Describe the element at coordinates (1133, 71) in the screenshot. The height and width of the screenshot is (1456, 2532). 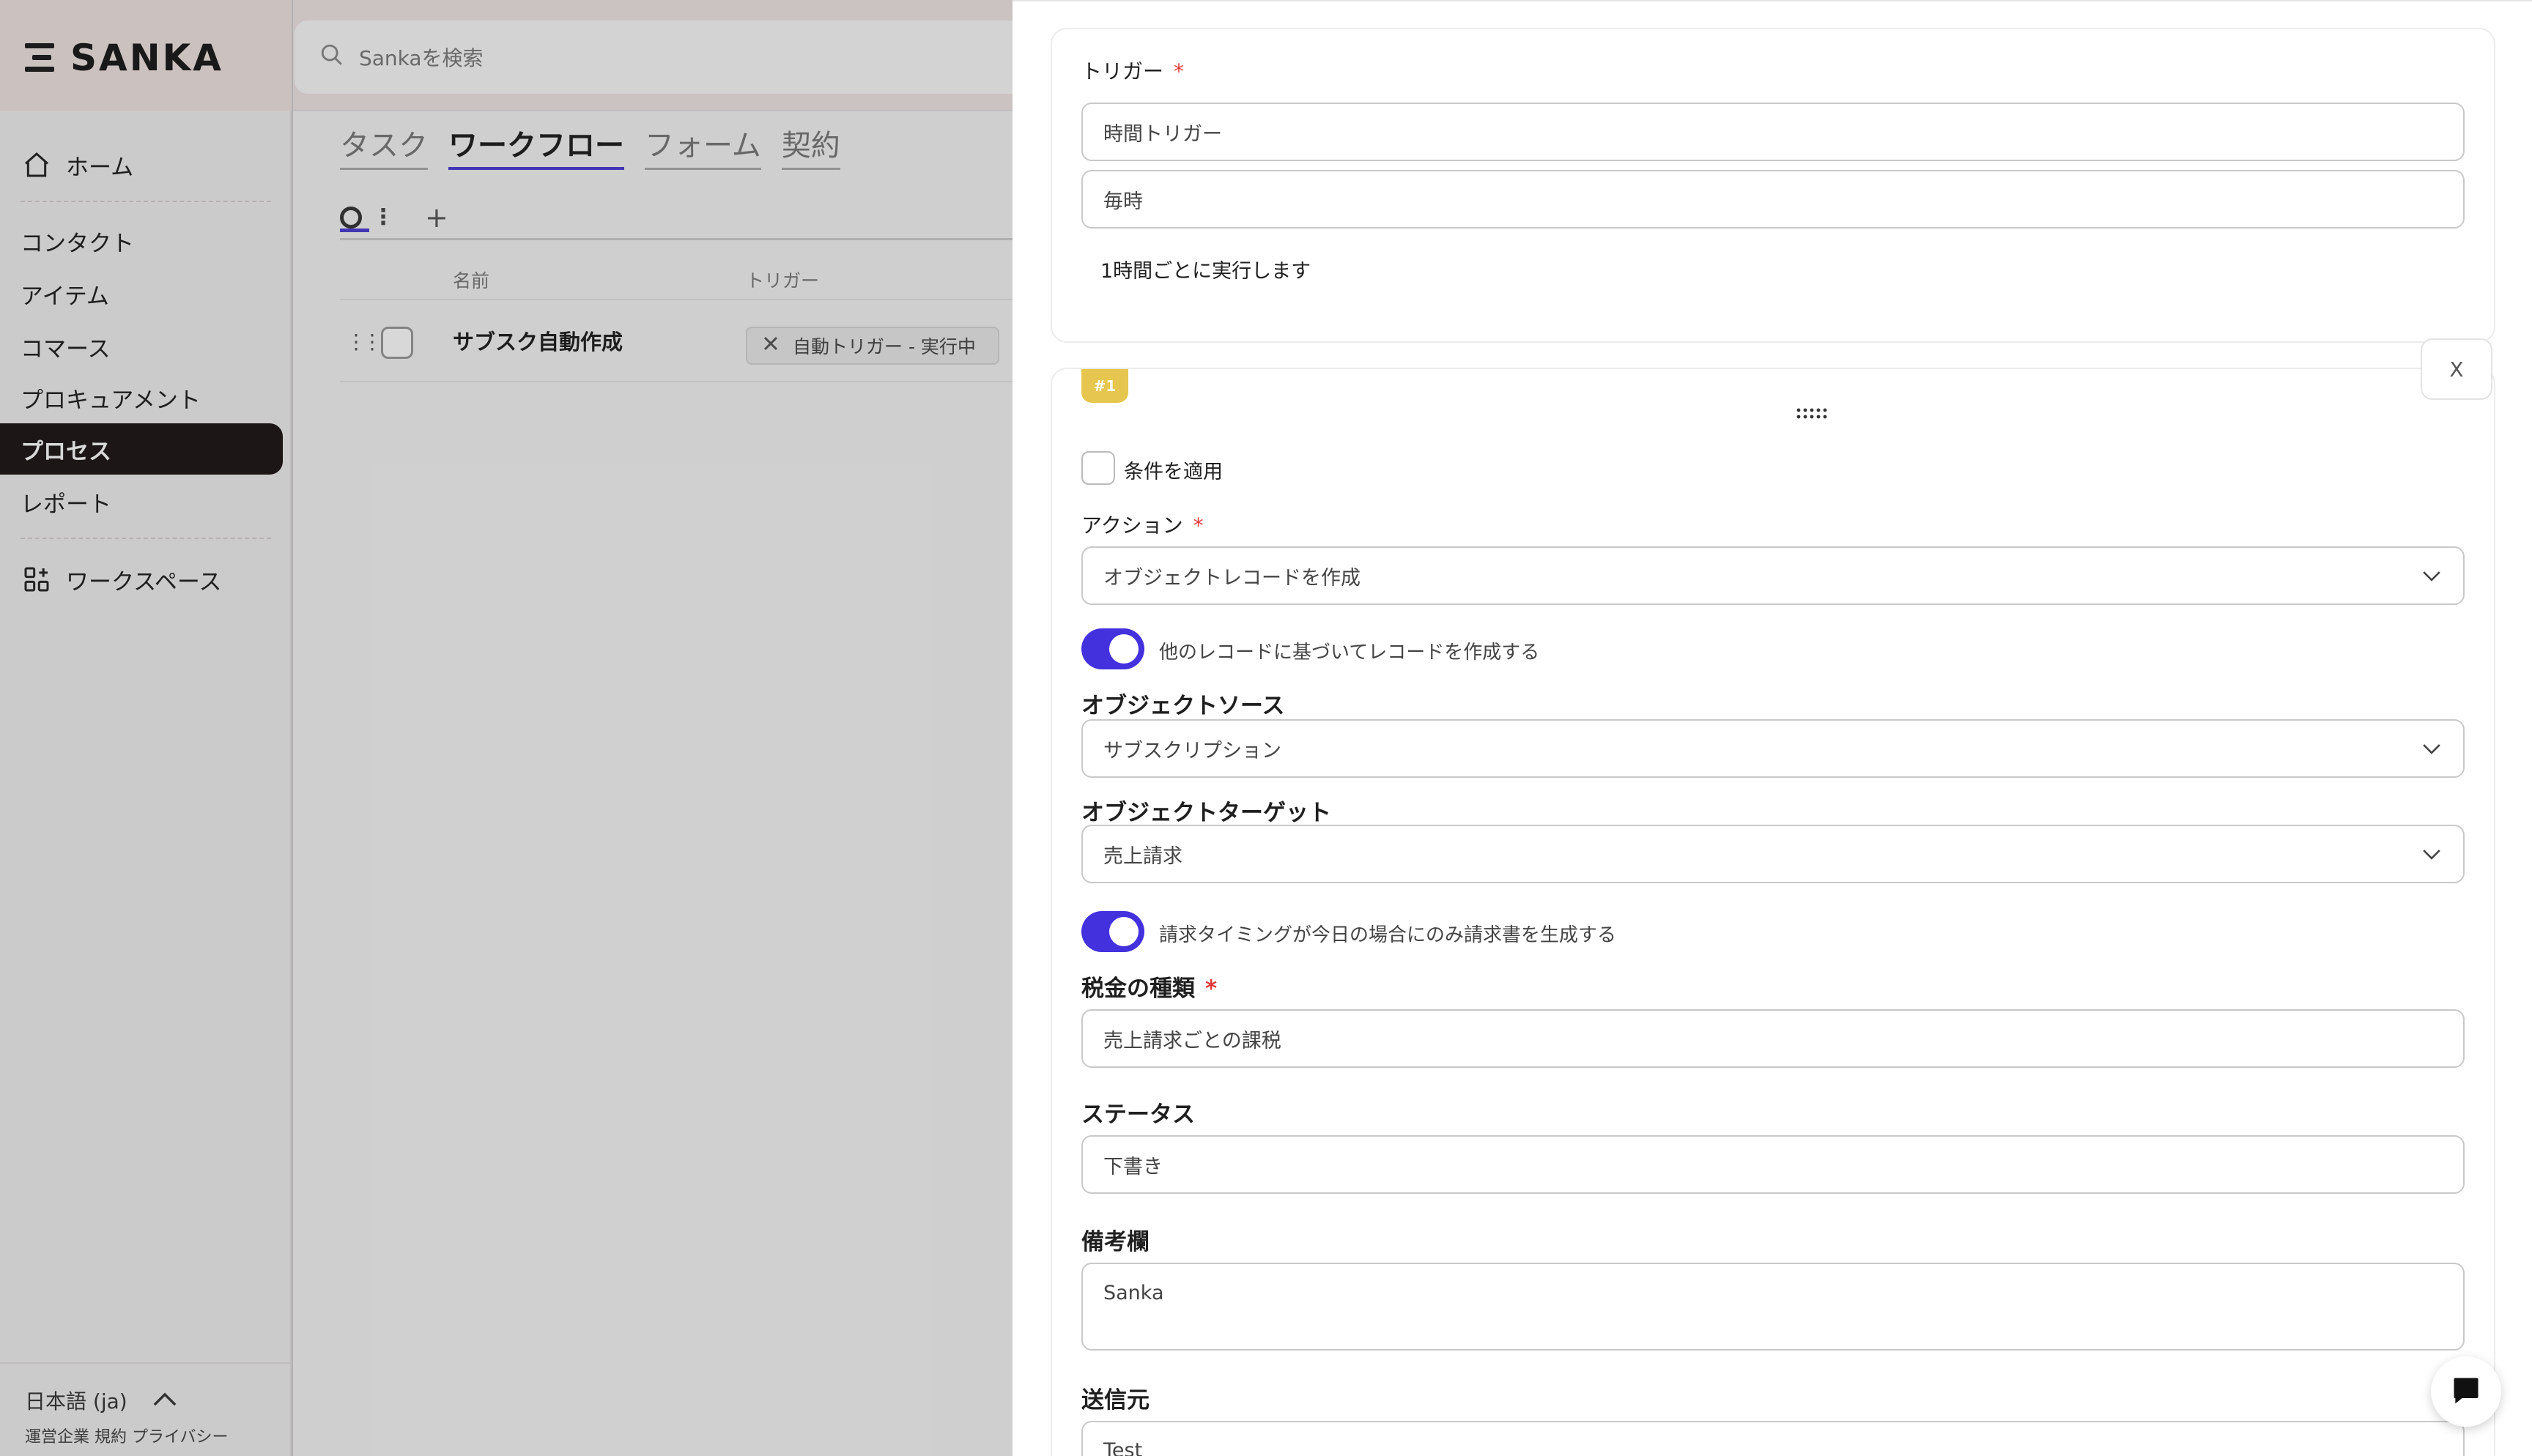
I see `trigger-label: トリガー *` at that location.